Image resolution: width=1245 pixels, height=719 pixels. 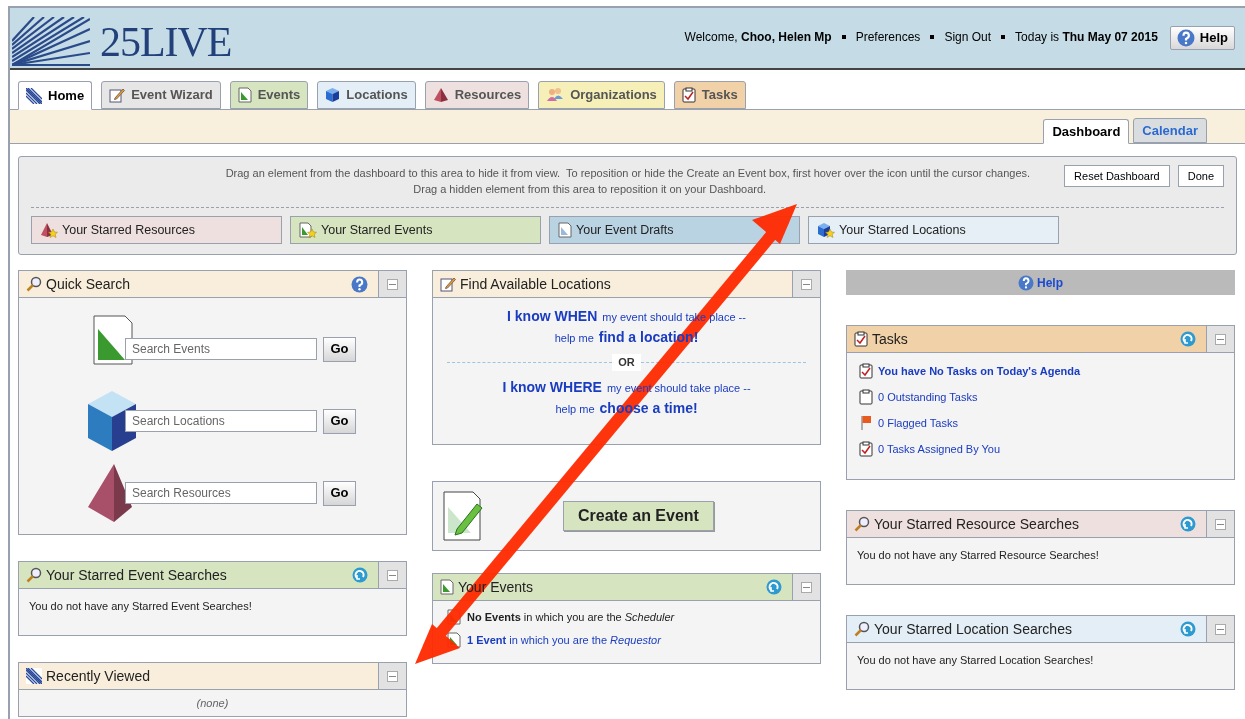 I want to click on link: my event should take place --, so click(x=674, y=317).